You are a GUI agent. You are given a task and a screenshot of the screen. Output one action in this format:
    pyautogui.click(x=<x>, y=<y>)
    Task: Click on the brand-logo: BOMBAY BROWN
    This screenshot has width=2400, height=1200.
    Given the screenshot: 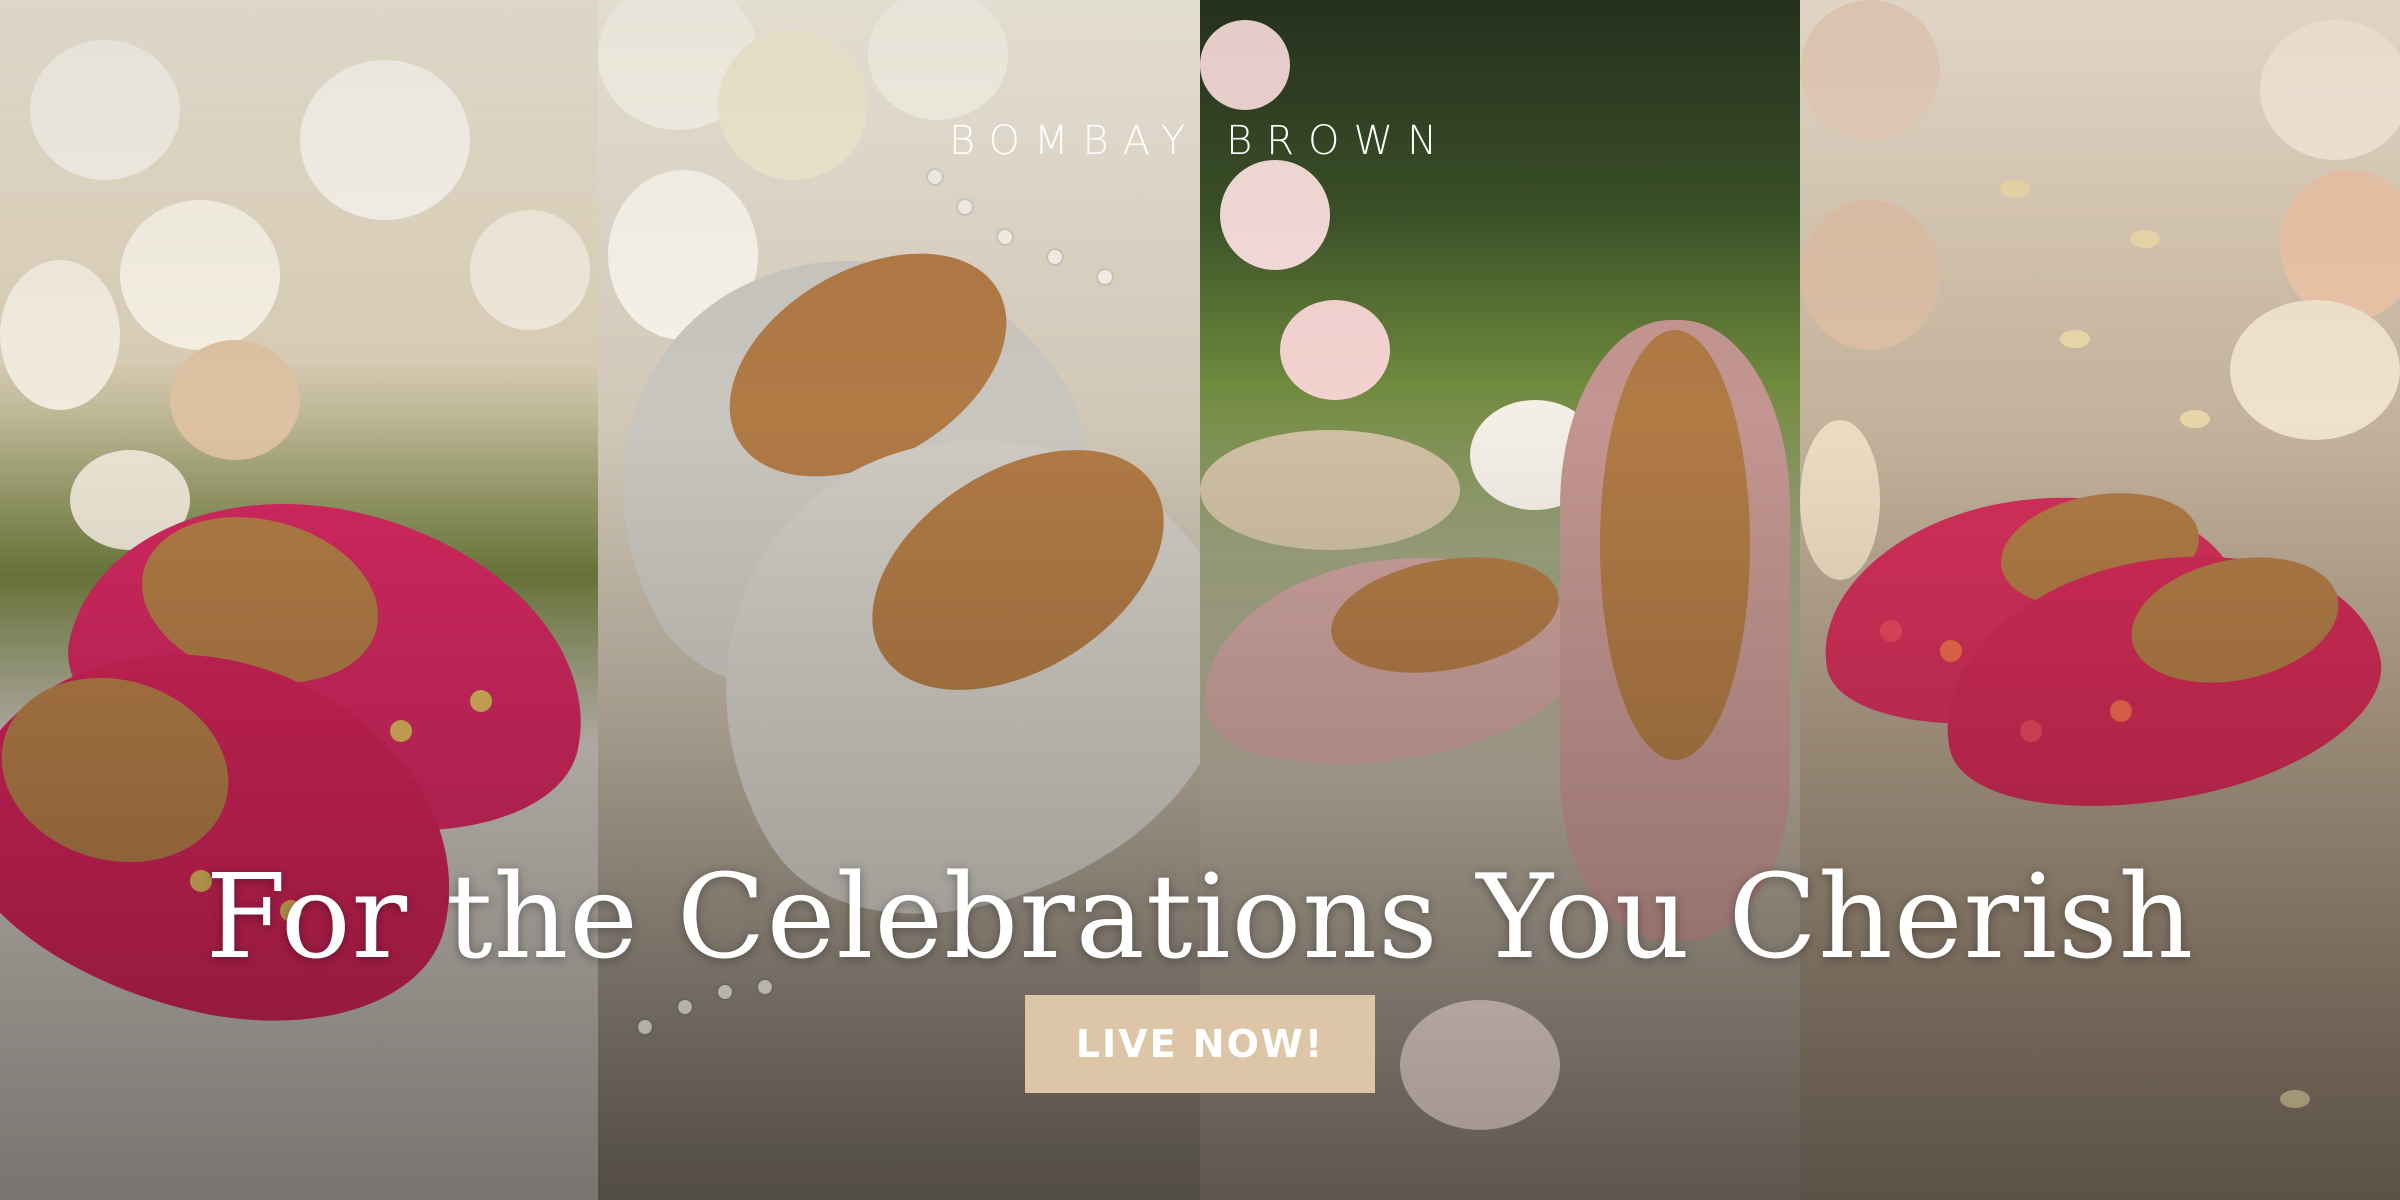 What is the action you would take?
    pyautogui.click(x=1200, y=141)
    